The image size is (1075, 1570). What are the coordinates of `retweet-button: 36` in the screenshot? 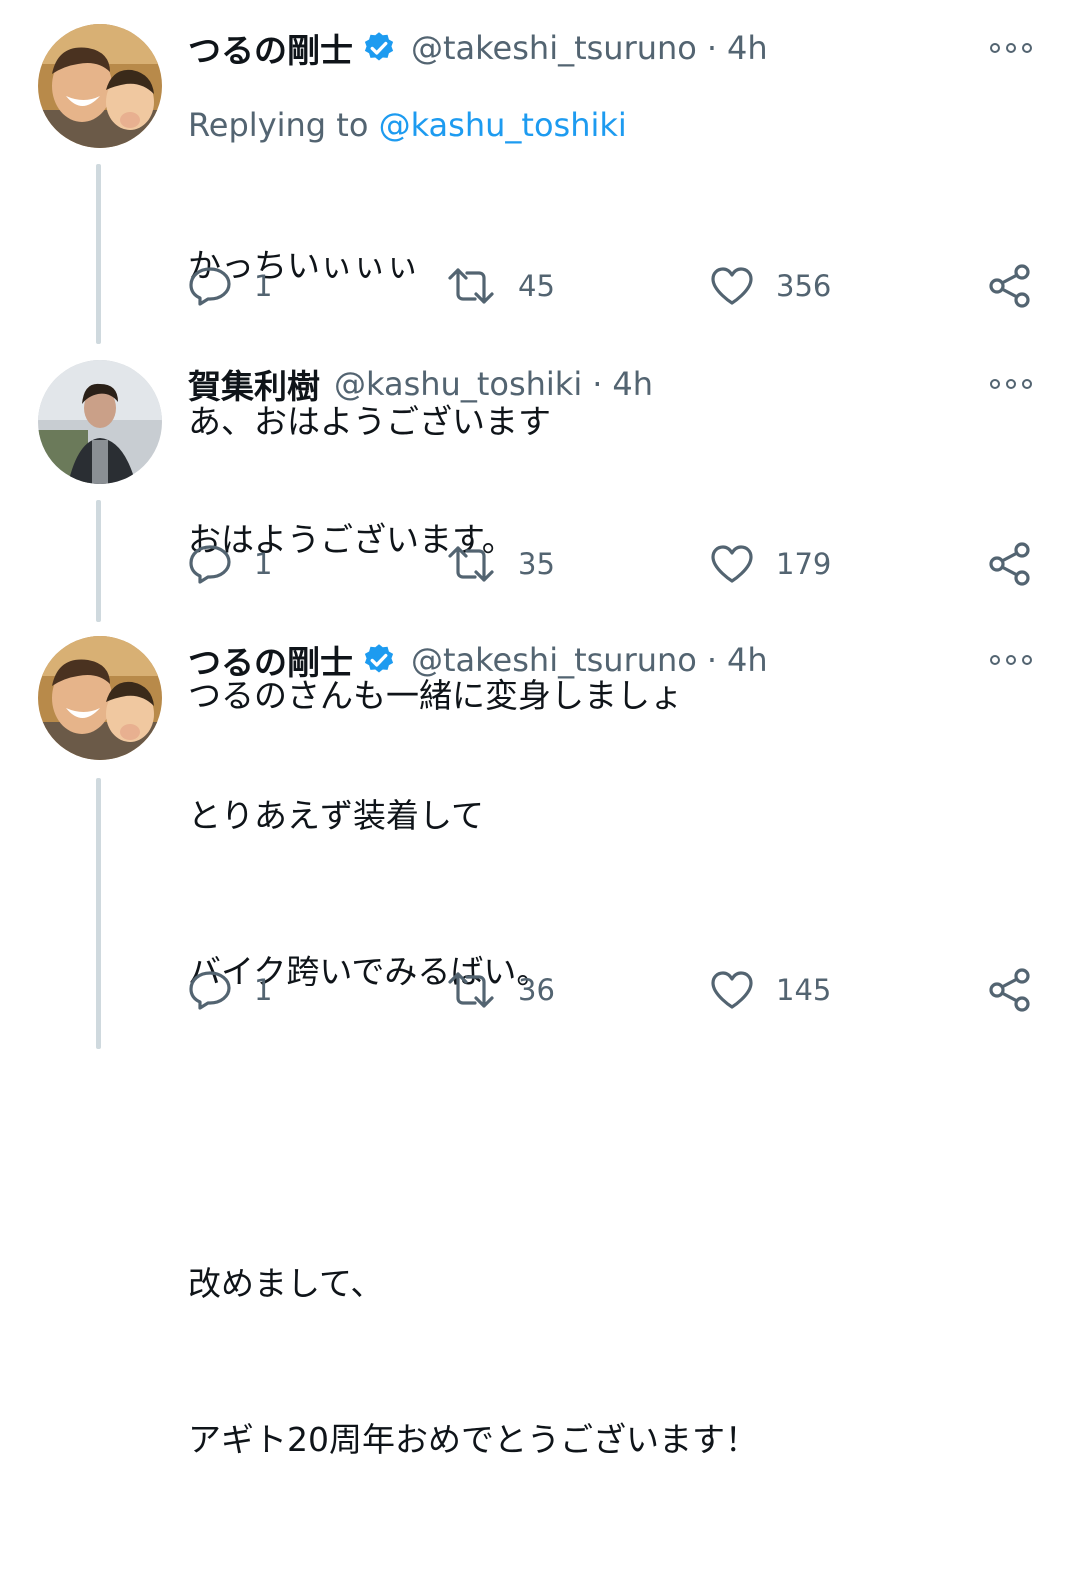 It's located at (500, 990).